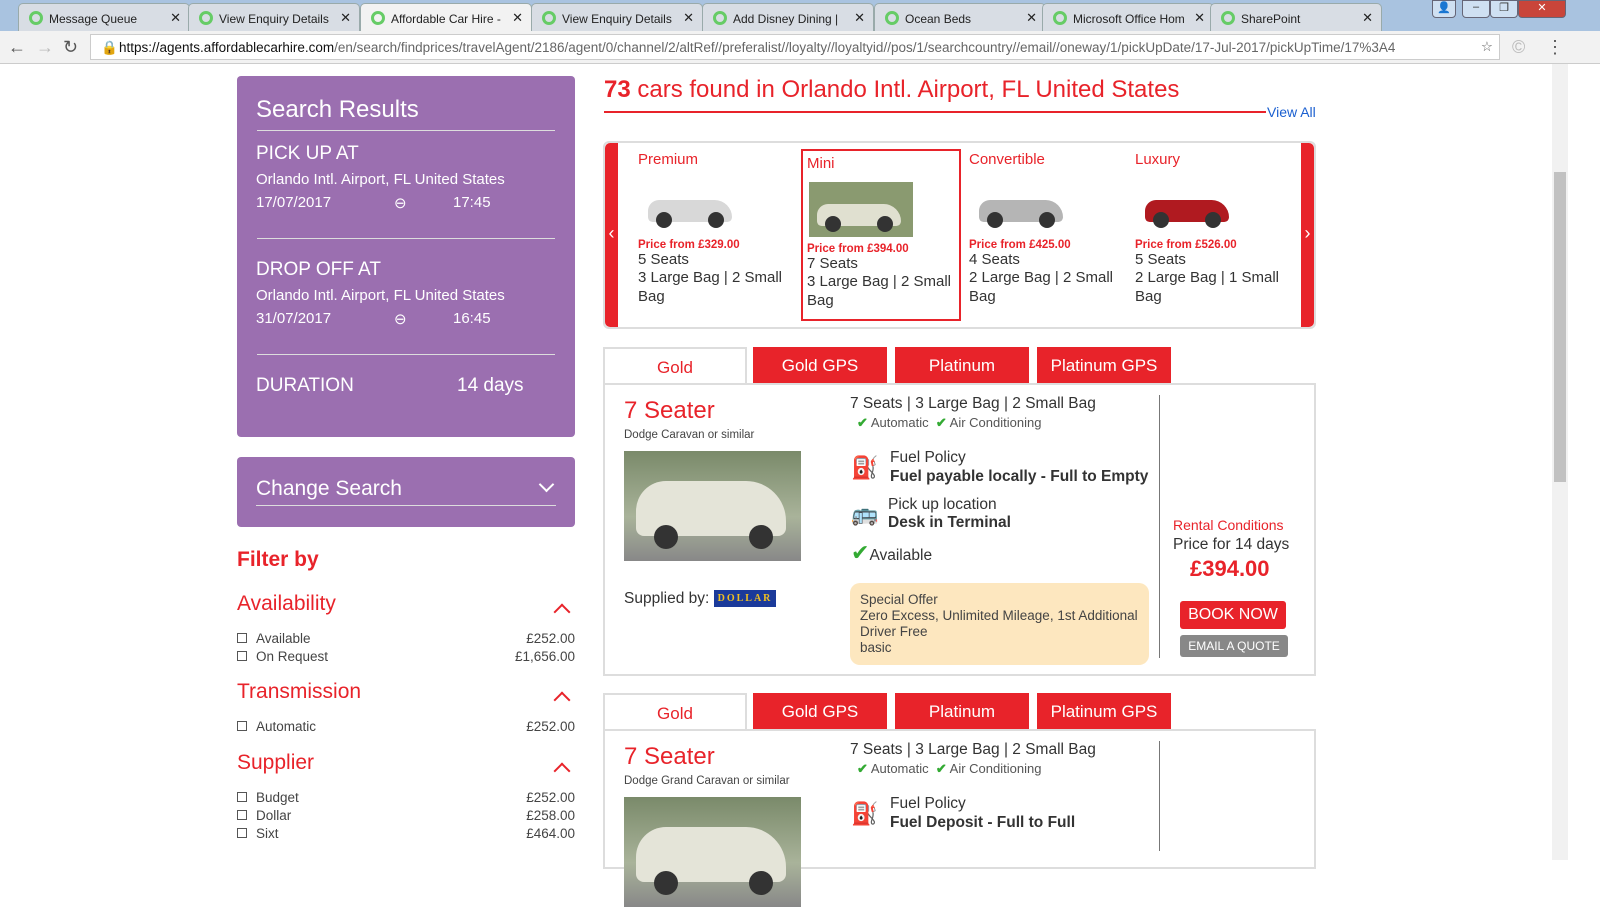 The height and width of the screenshot is (907, 1600). I want to click on email-quote-button: EMAIL A QUOTE, so click(1234, 646).